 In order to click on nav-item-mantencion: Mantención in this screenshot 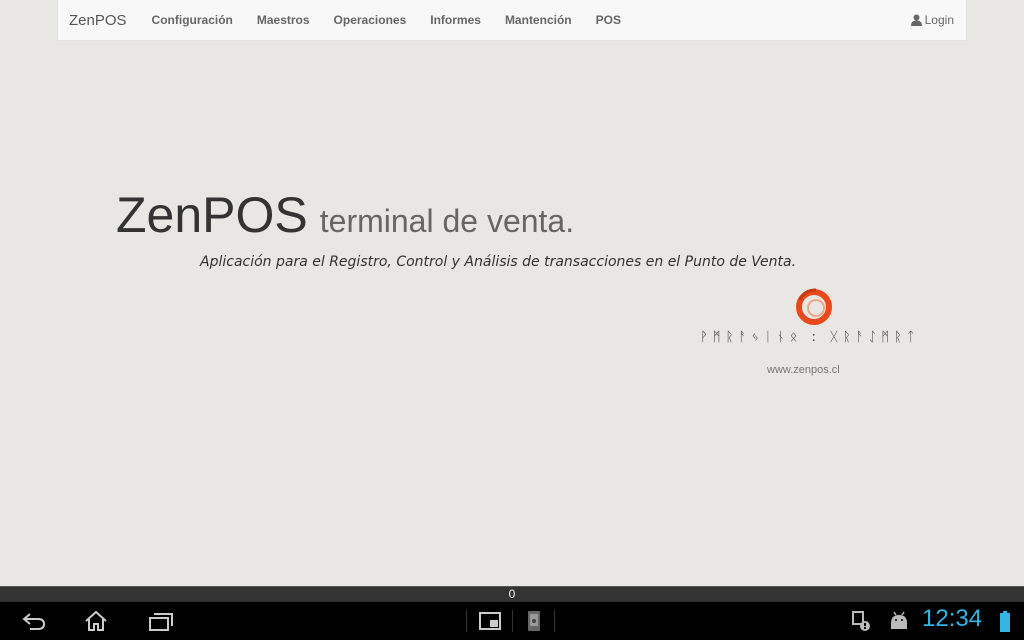, I will do `click(538, 20)`.